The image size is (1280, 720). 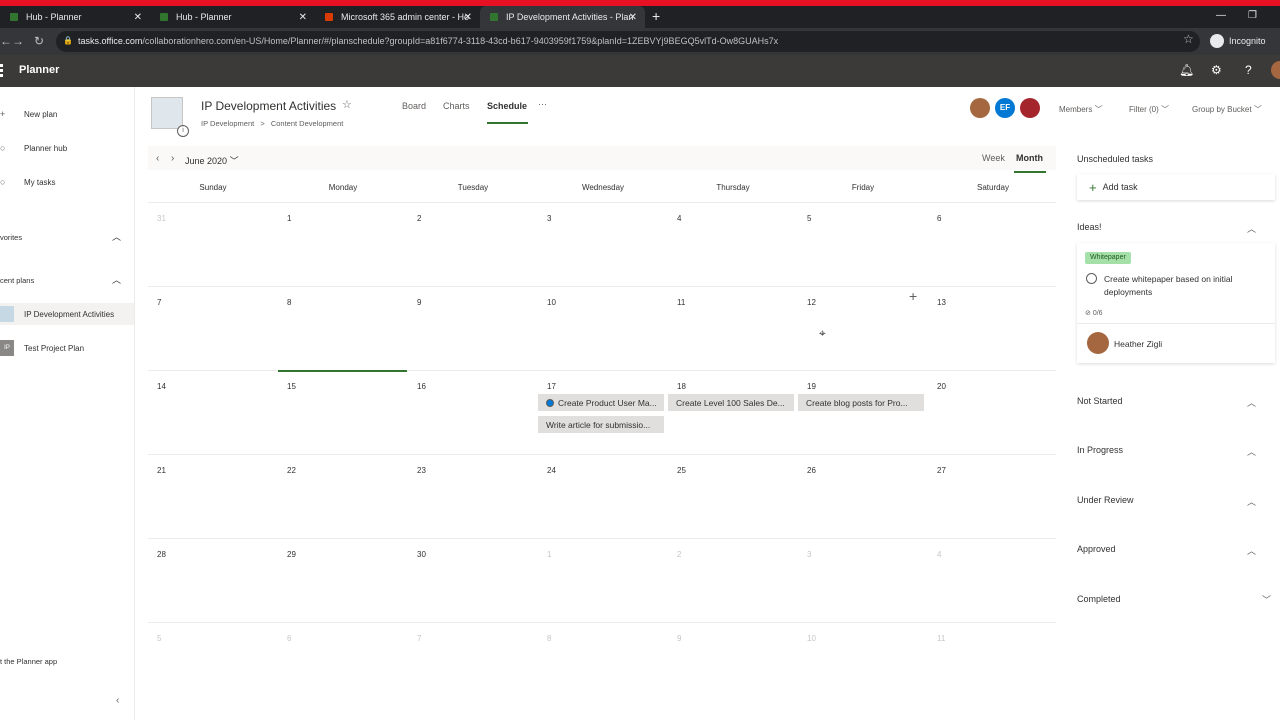 What do you see at coordinates (67, 182) in the screenshot?
I see `sidebar-item-my-tasks: ○ My tasks` at bounding box center [67, 182].